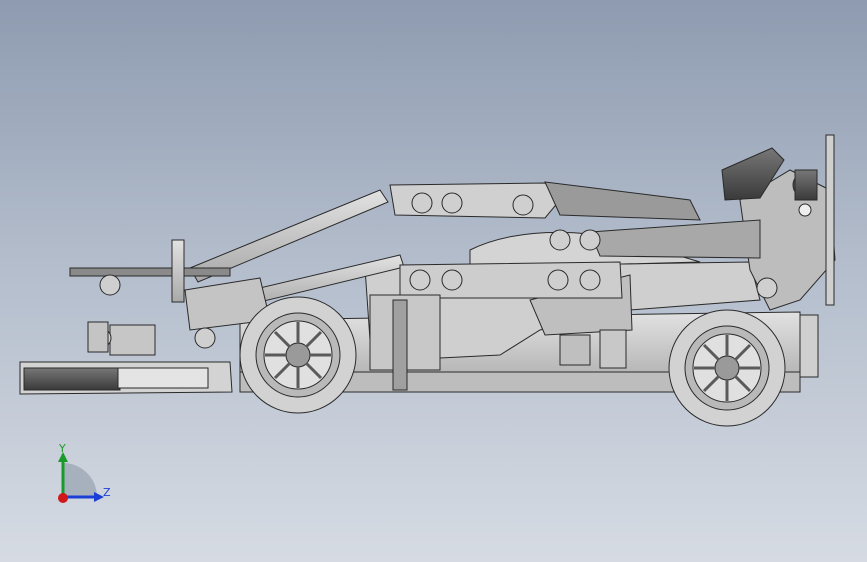  I want to click on front-plate, so click(150, 272).